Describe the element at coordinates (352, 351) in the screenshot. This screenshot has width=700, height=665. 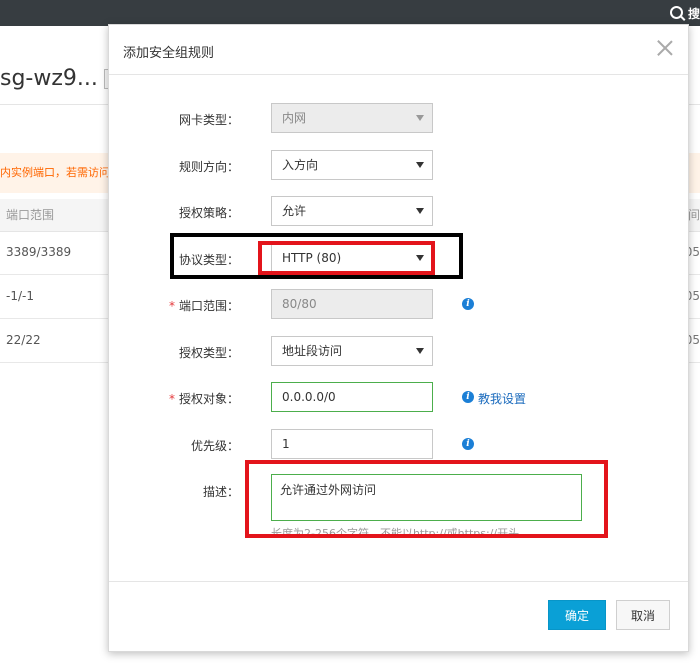
I see `auth-type-select: 地址段访问` at that location.